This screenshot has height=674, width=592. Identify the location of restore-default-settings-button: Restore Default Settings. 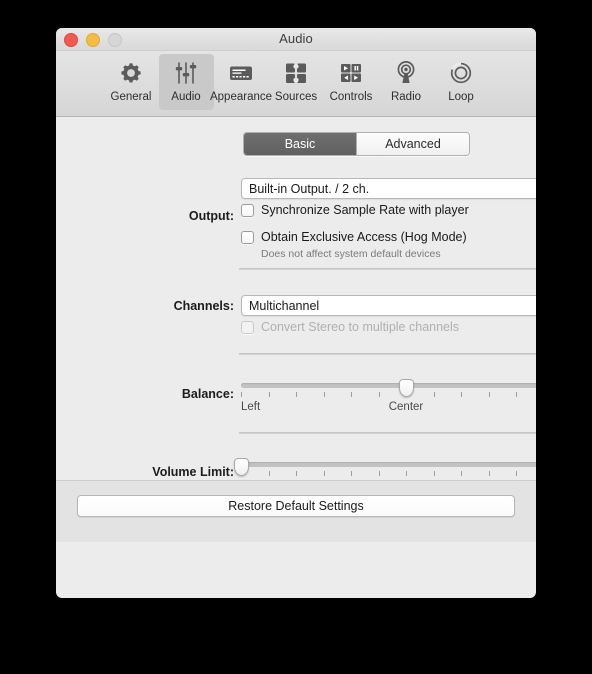
(296, 506).